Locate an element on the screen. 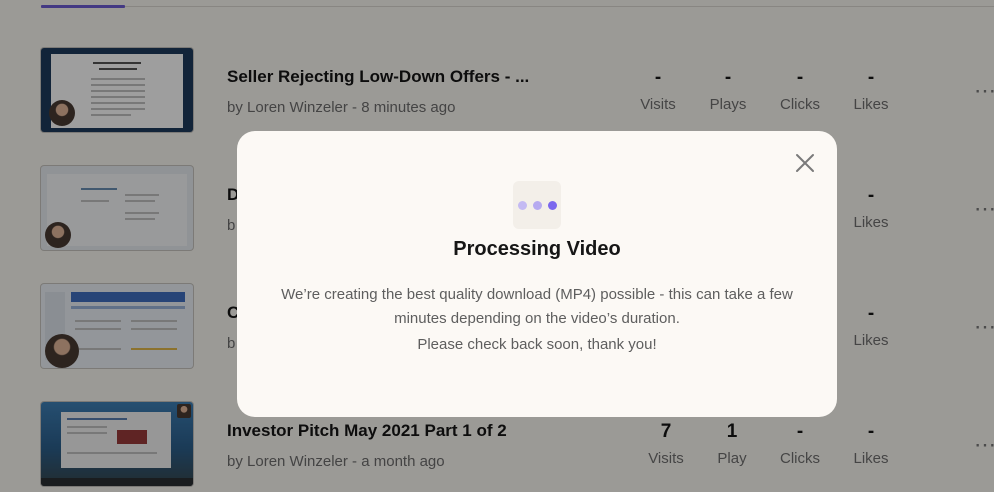  close-icon is located at coordinates (805, 163).